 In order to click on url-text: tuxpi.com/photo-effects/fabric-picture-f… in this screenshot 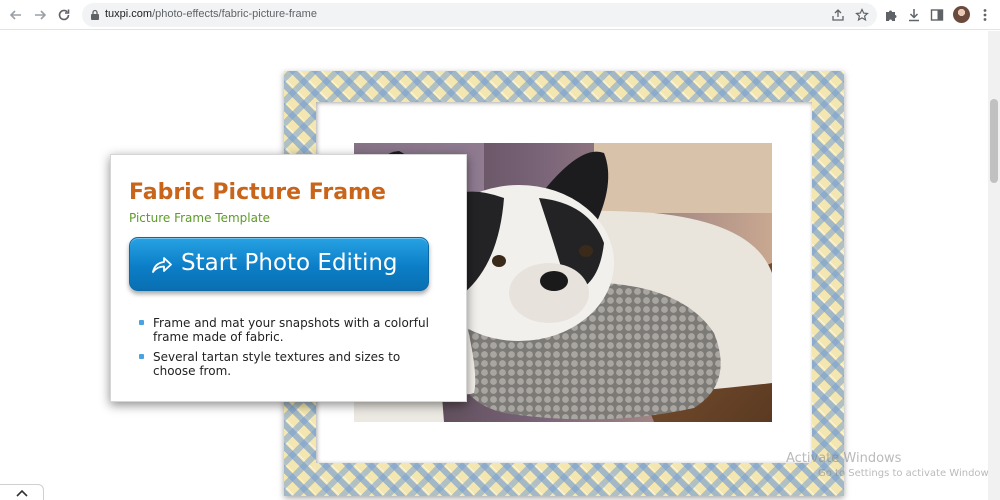, I will do `click(211, 14)`.